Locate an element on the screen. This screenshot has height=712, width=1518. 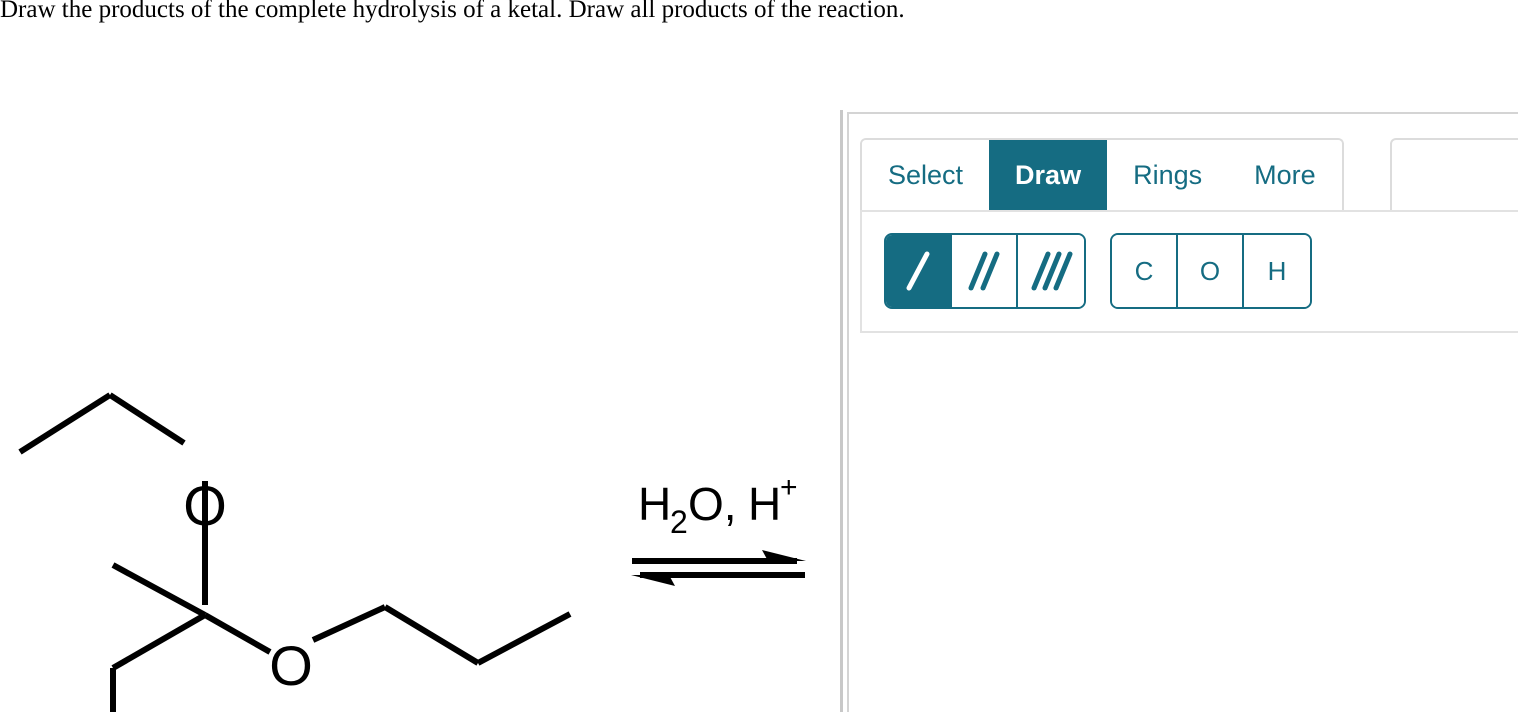
tab-select: Select is located at coordinates (926, 175).